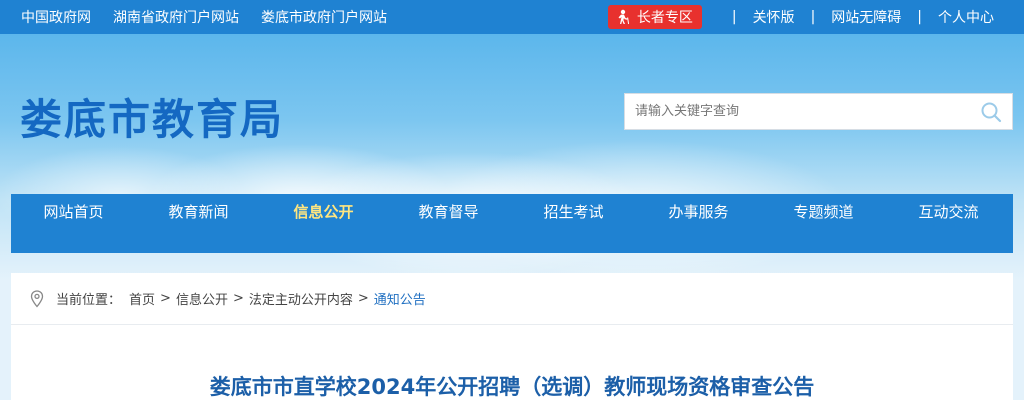  I want to click on search-icon, so click(991, 112).